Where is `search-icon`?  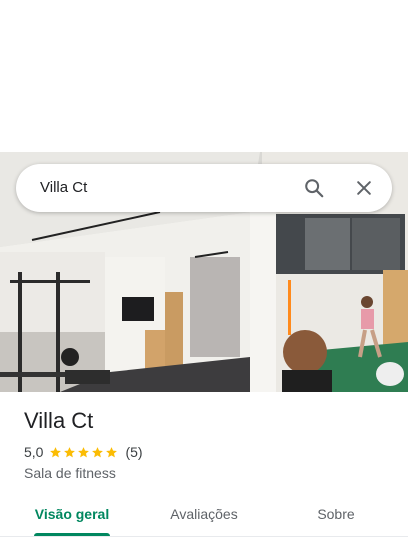
search-icon is located at coordinates (314, 188).